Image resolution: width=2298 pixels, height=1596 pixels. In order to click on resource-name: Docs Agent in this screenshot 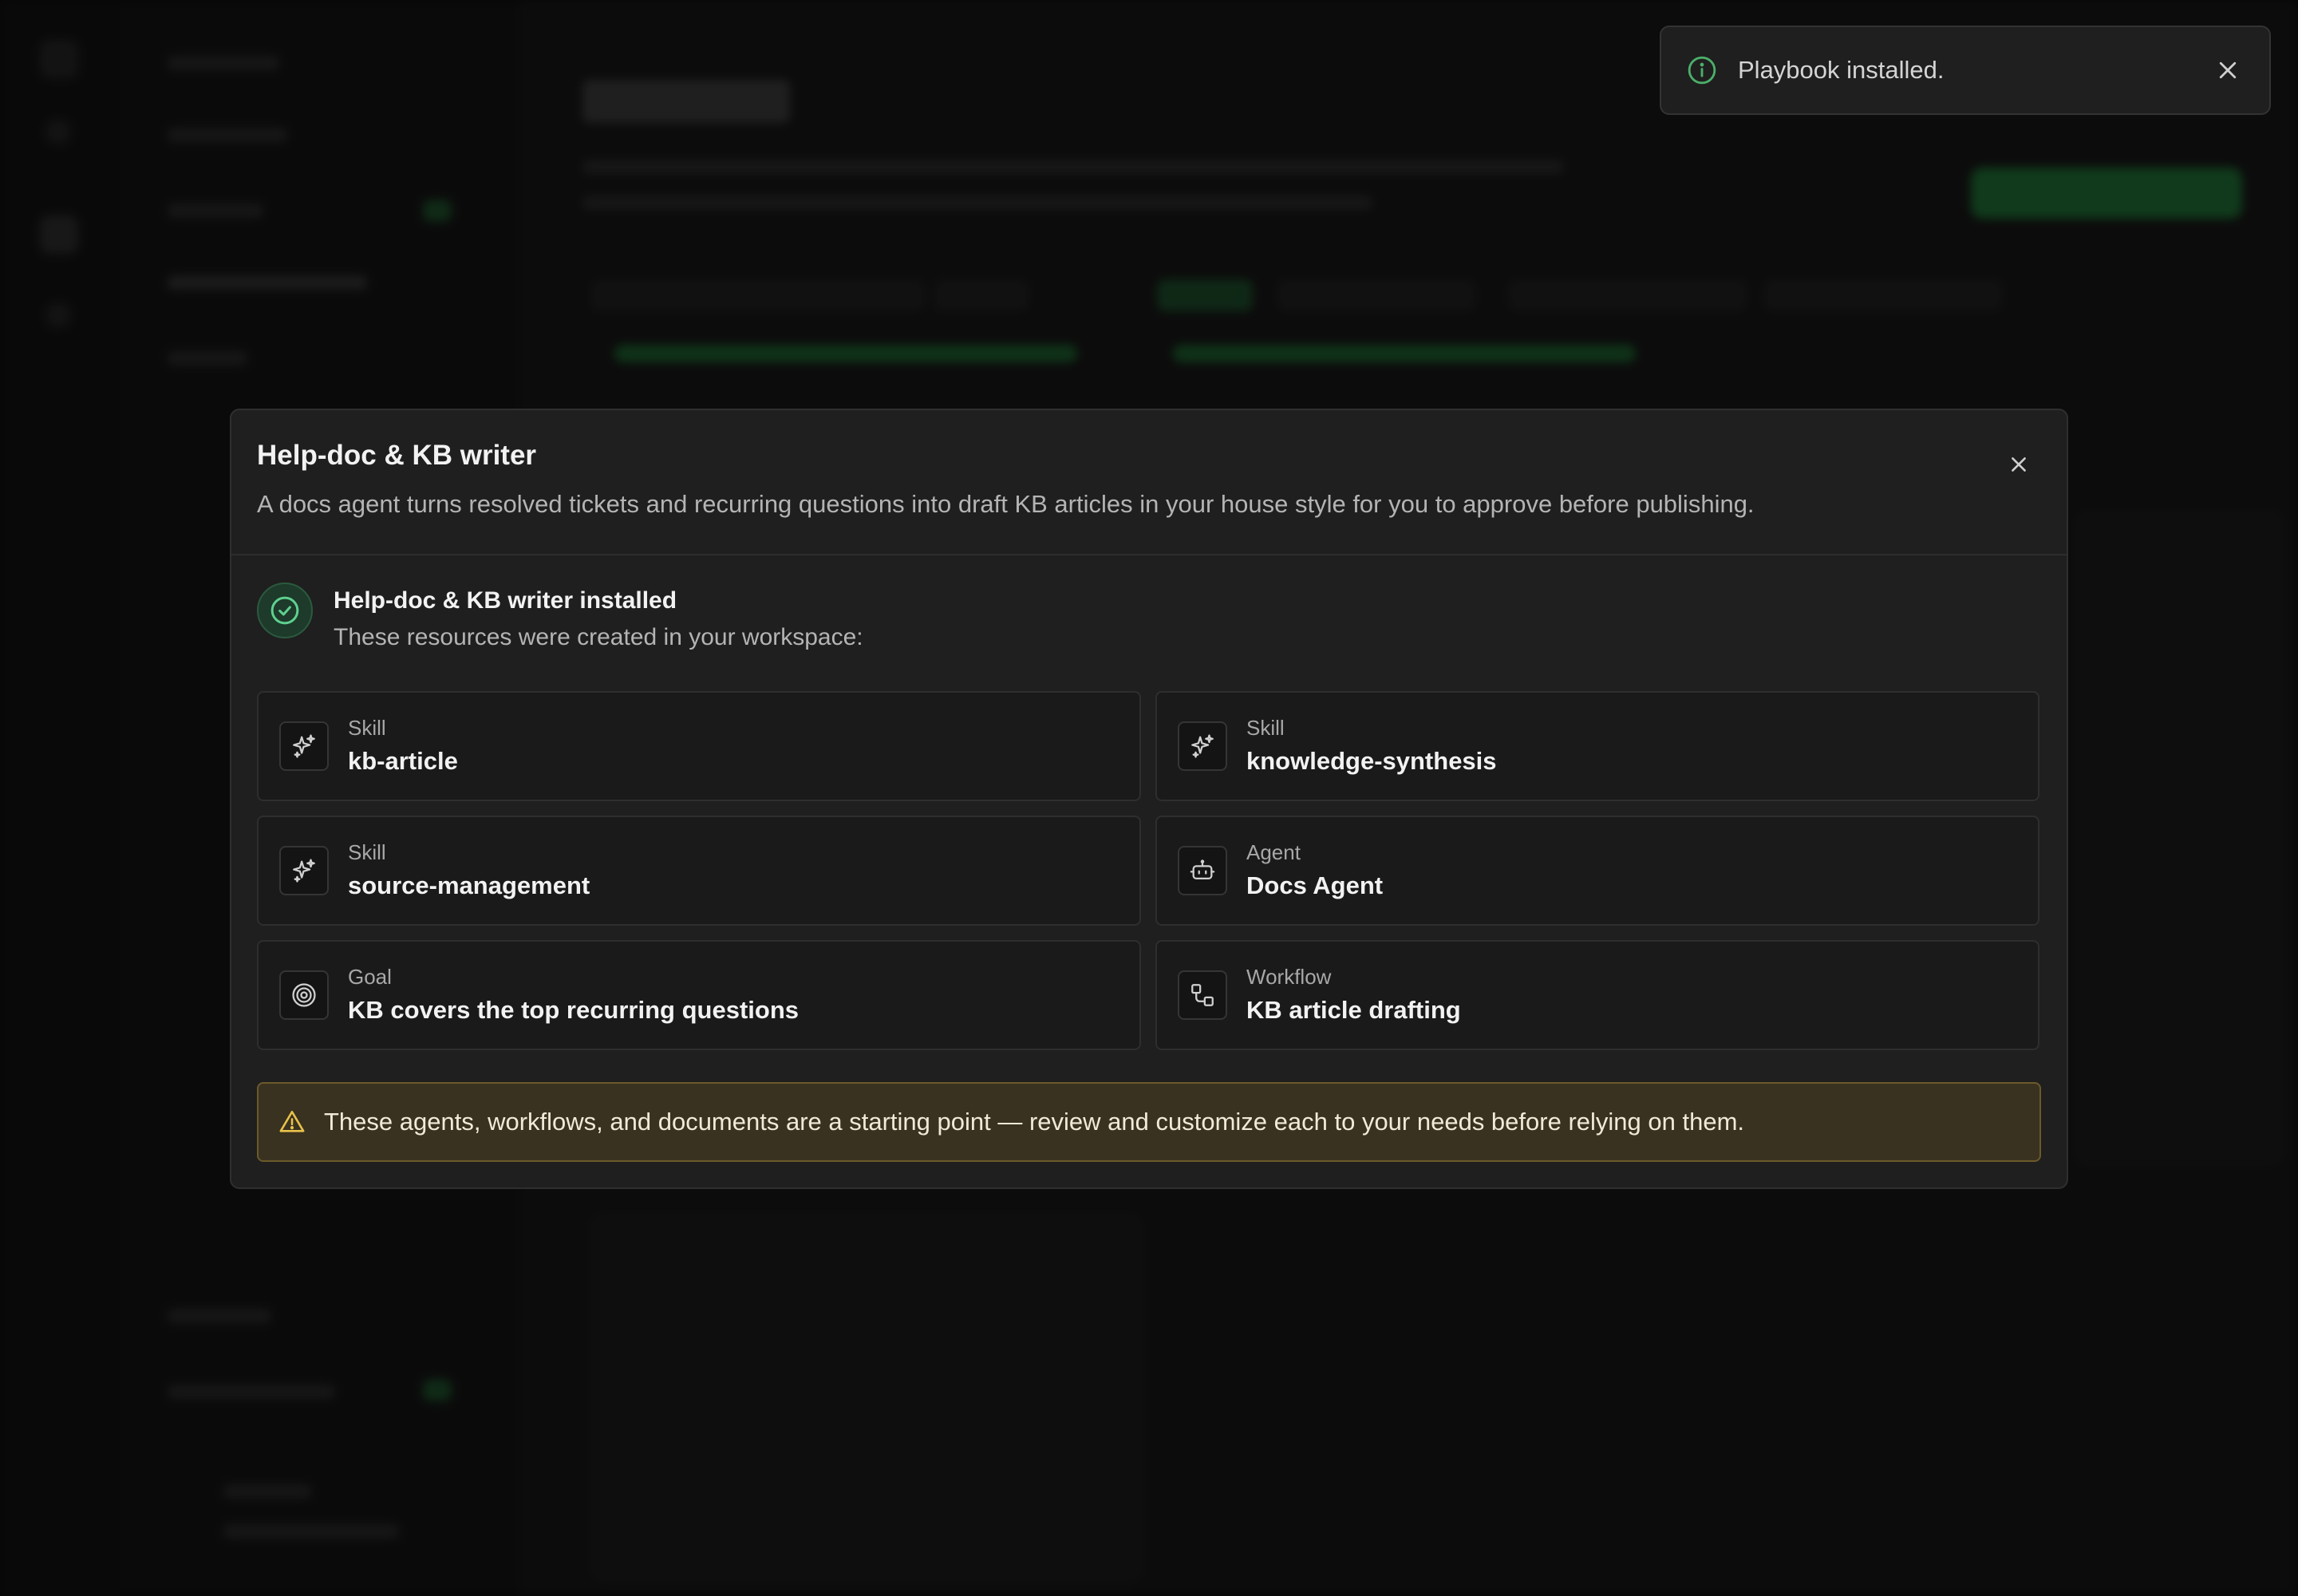, I will do `click(1315, 885)`.